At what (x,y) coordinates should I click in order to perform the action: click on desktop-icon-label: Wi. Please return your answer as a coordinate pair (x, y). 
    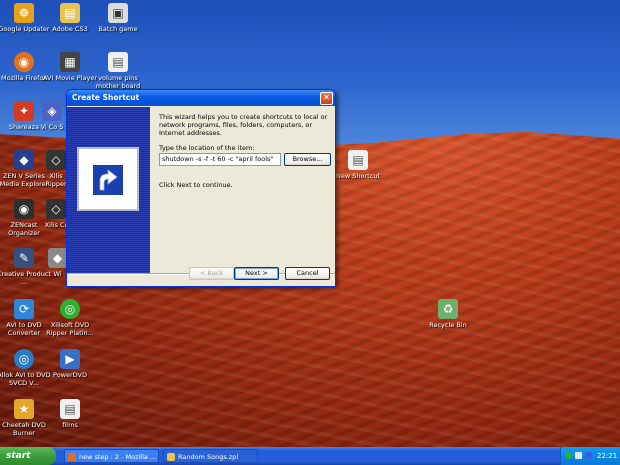
    Looking at the image, I should click on (57, 274).